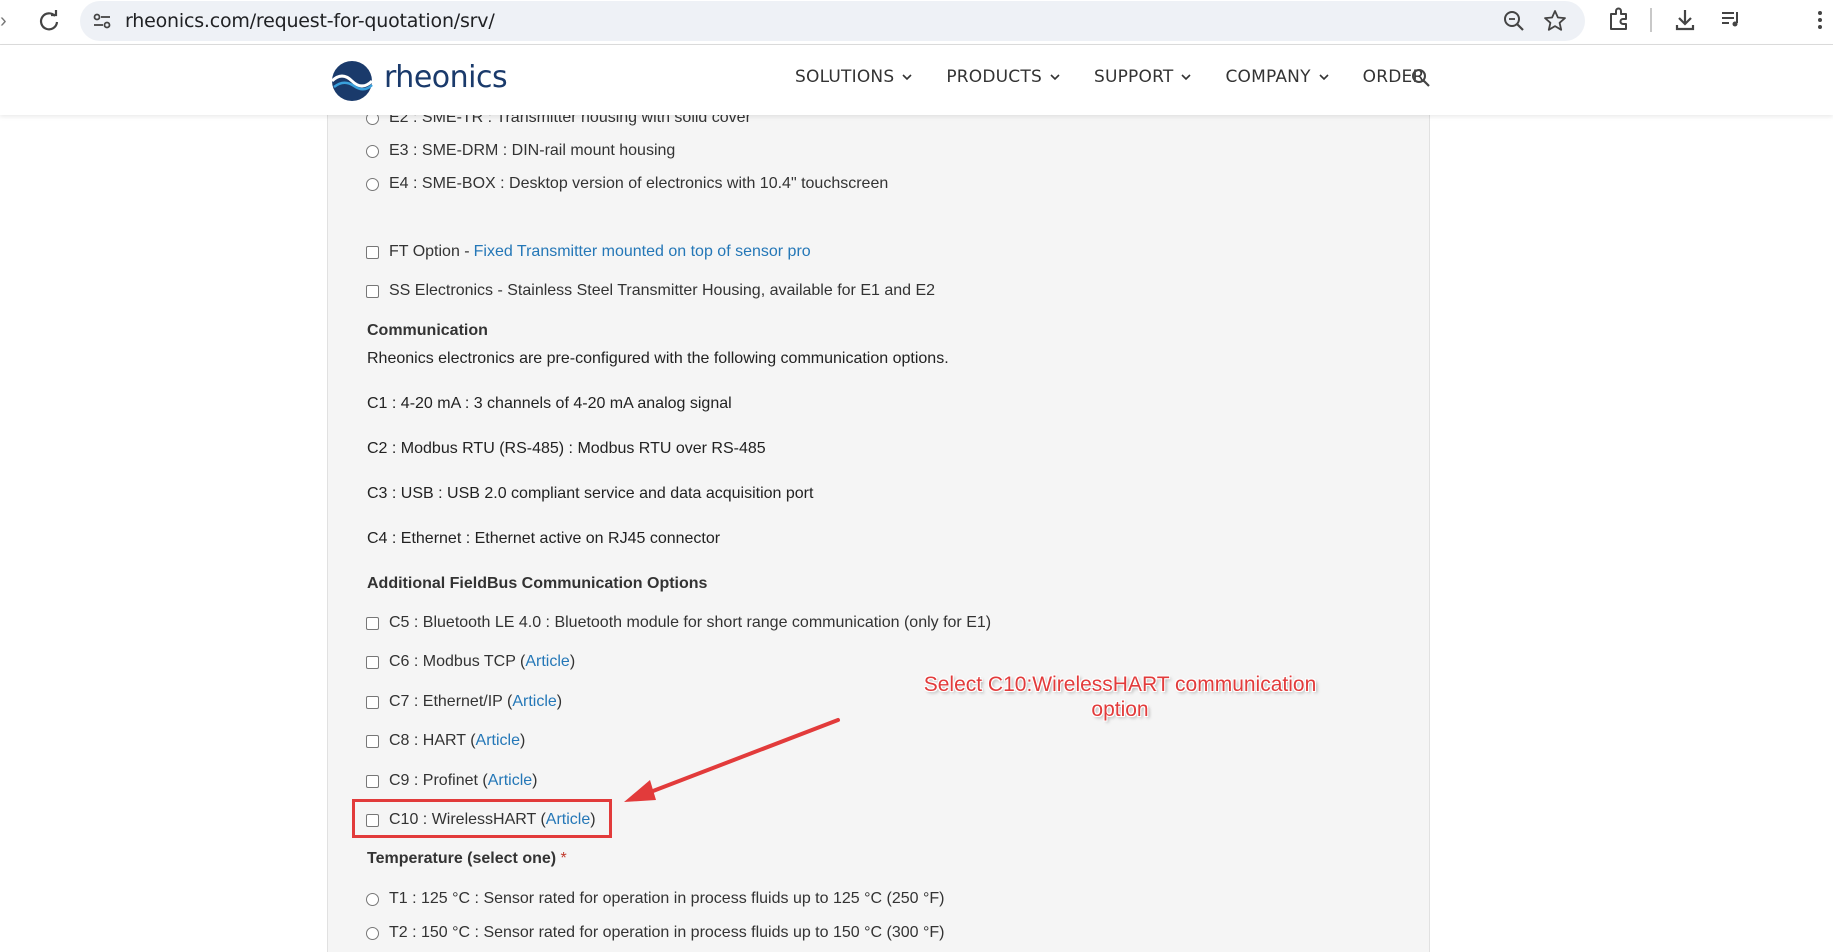 This screenshot has width=1833, height=952. I want to click on c8-article-link: Article, so click(498, 741).